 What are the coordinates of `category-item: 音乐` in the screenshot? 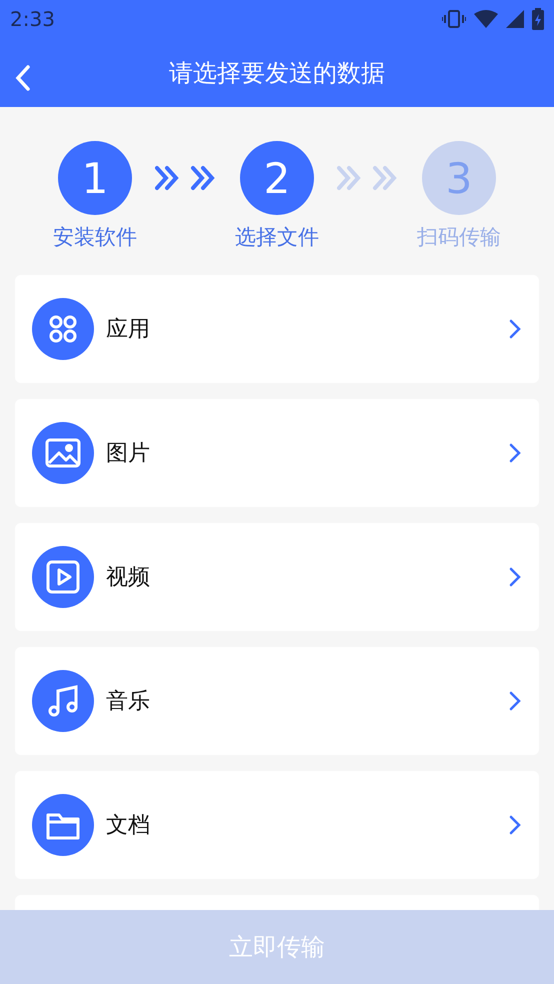 It's located at (277, 701).